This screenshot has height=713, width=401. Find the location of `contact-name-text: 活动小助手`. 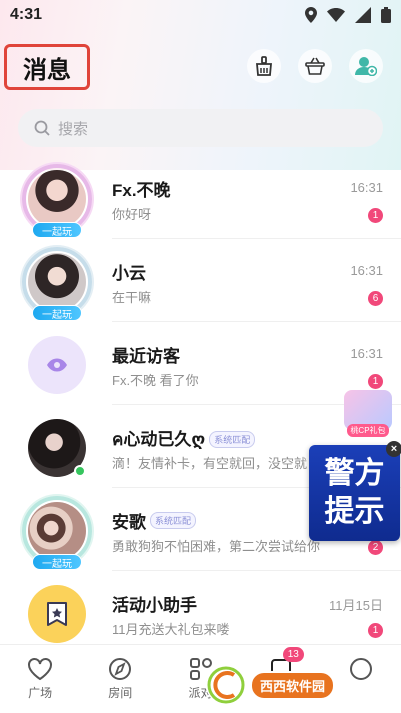

contact-name-text: 活动小助手 is located at coordinates (154, 605).